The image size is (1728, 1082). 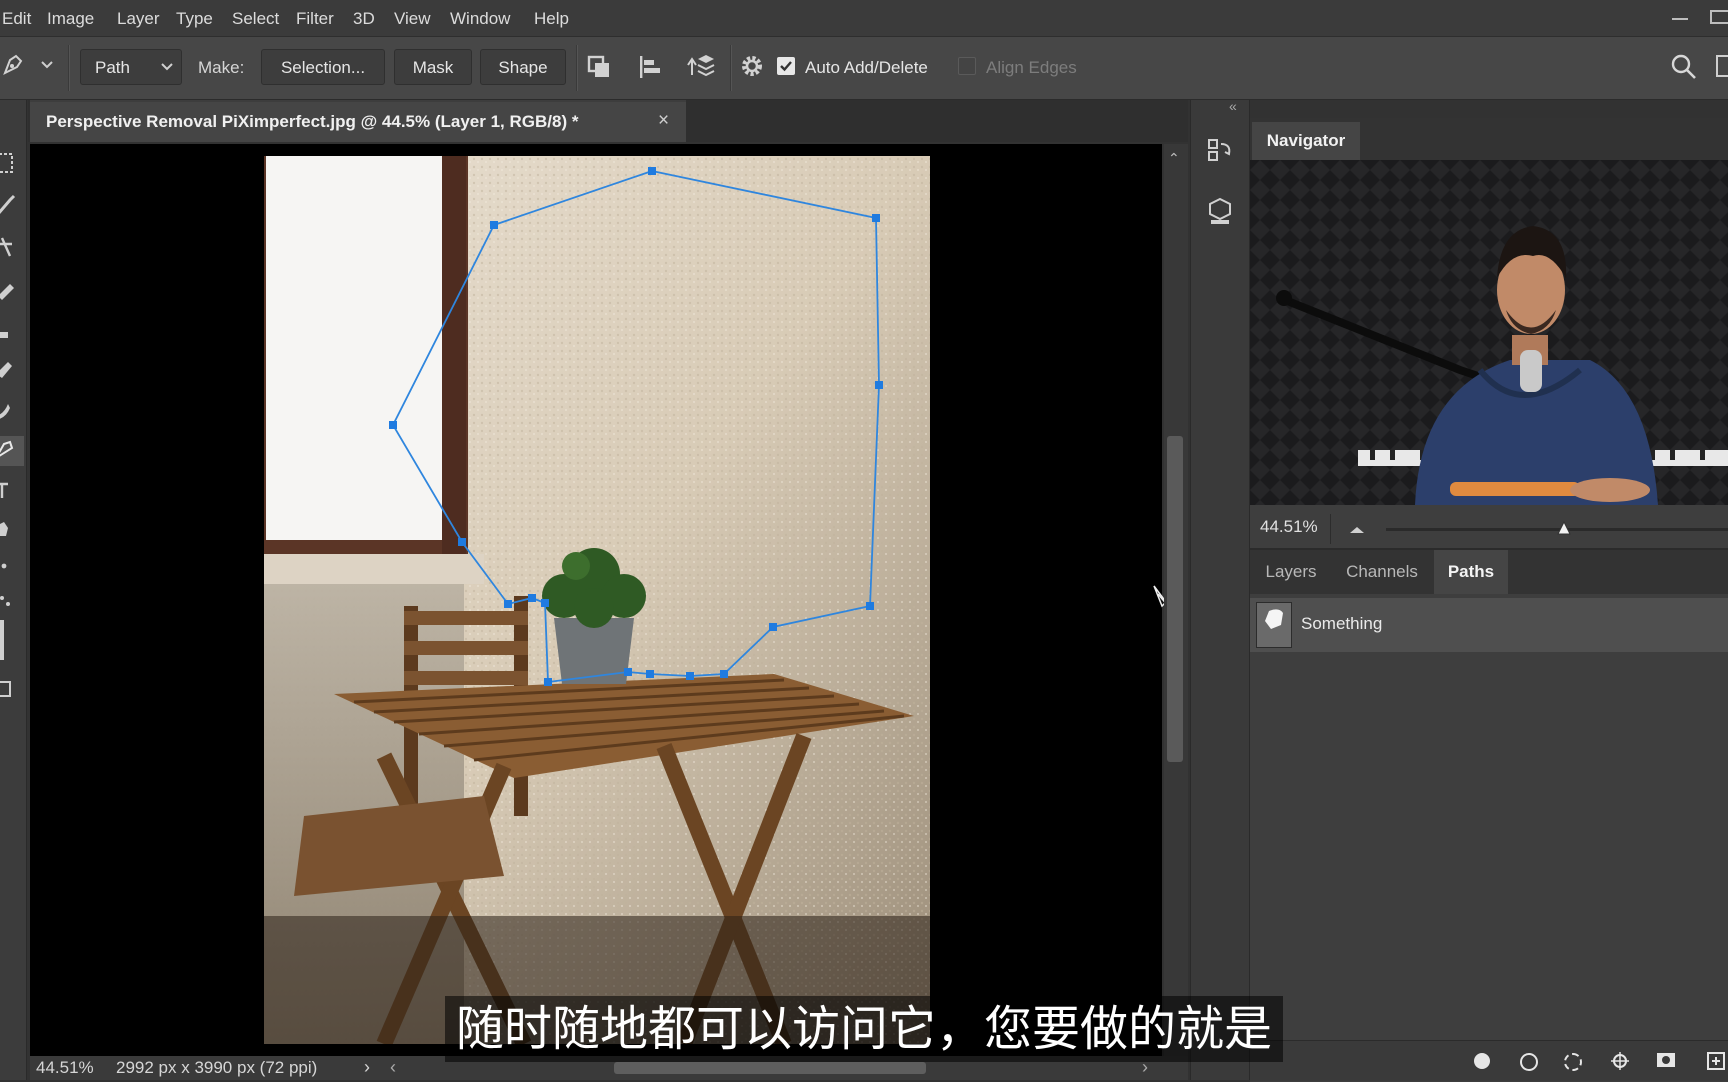 What do you see at coordinates (1564, 530) in the screenshot?
I see `navigator-zoom-slider-thumb` at bounding box center [1564, 530].